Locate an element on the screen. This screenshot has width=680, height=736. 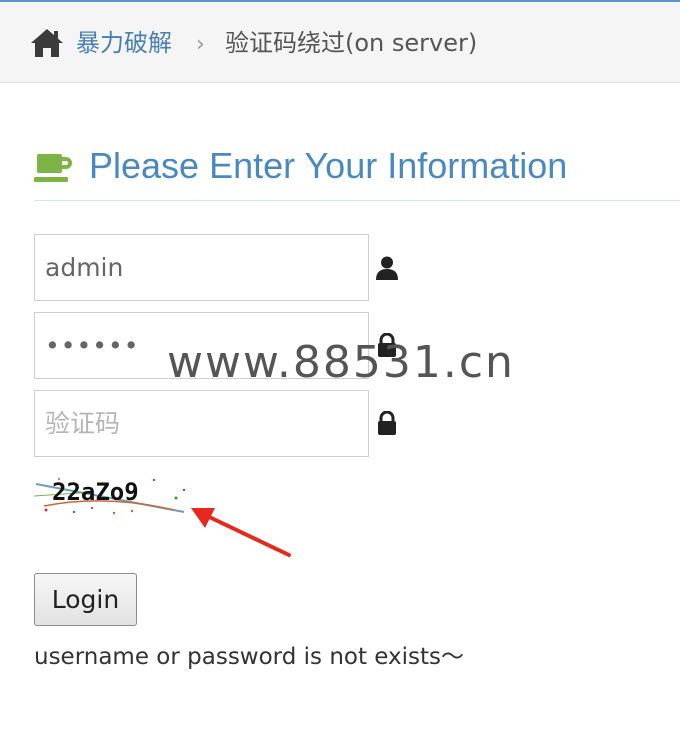
captcha-image: 22aZo9 is located at coordinates (114, 495).